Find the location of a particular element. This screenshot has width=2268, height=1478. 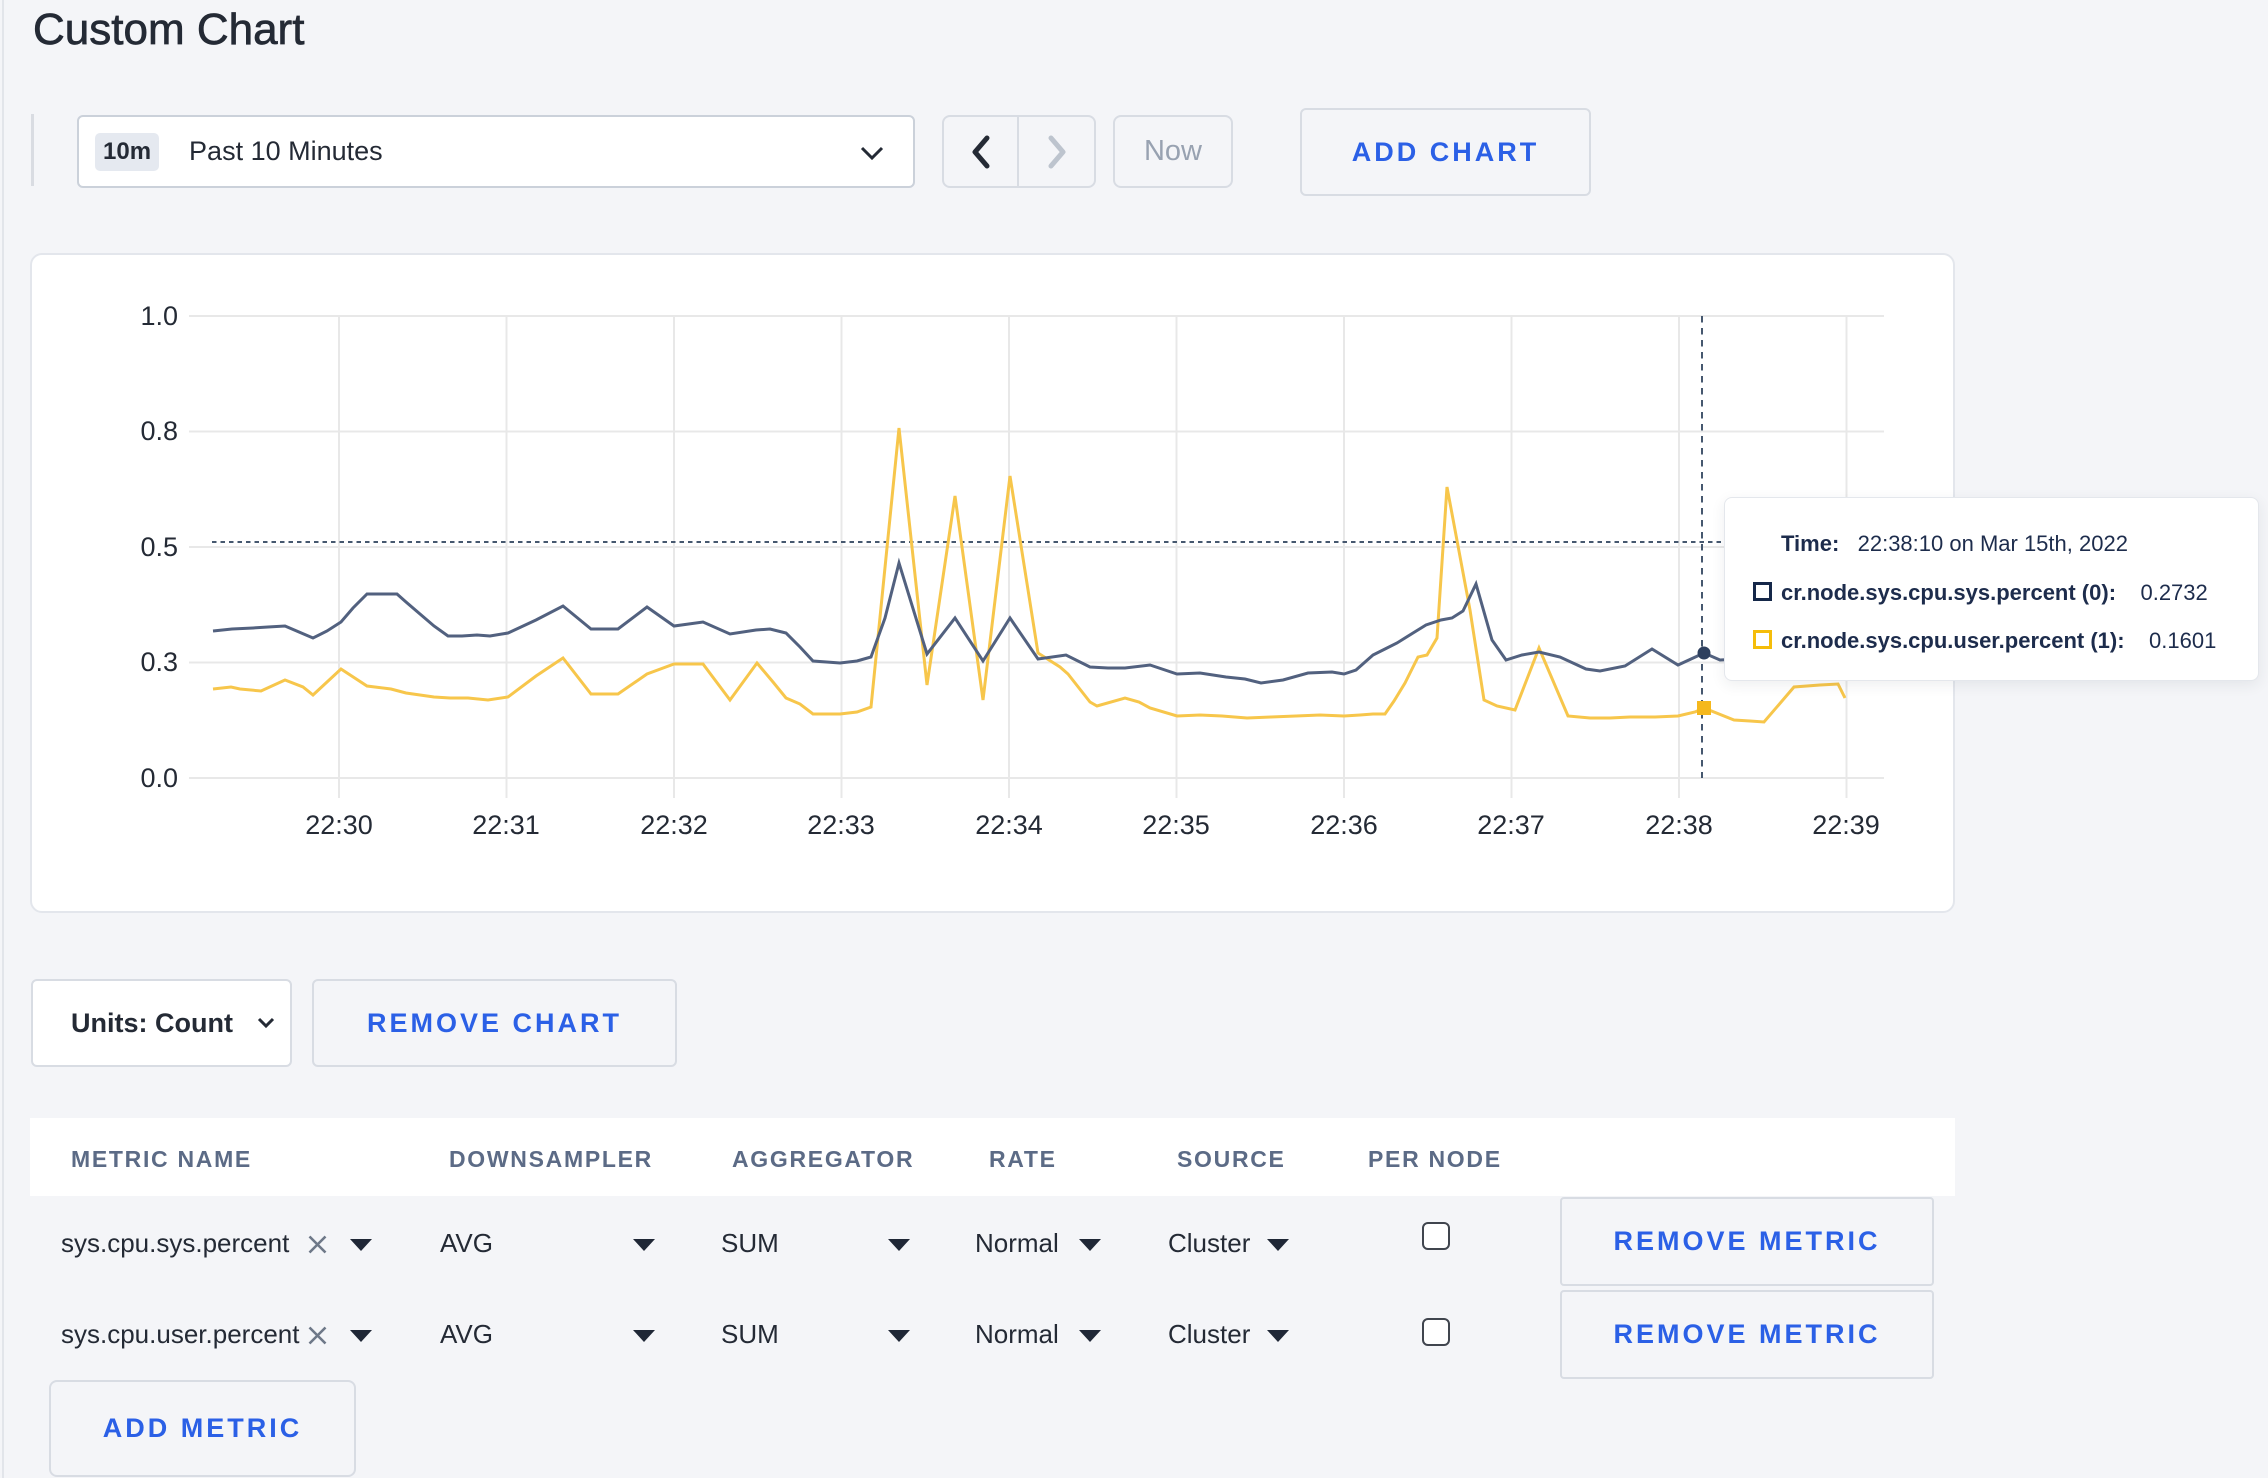

svg-text: 1.0 is located at coordinates (159, 316).